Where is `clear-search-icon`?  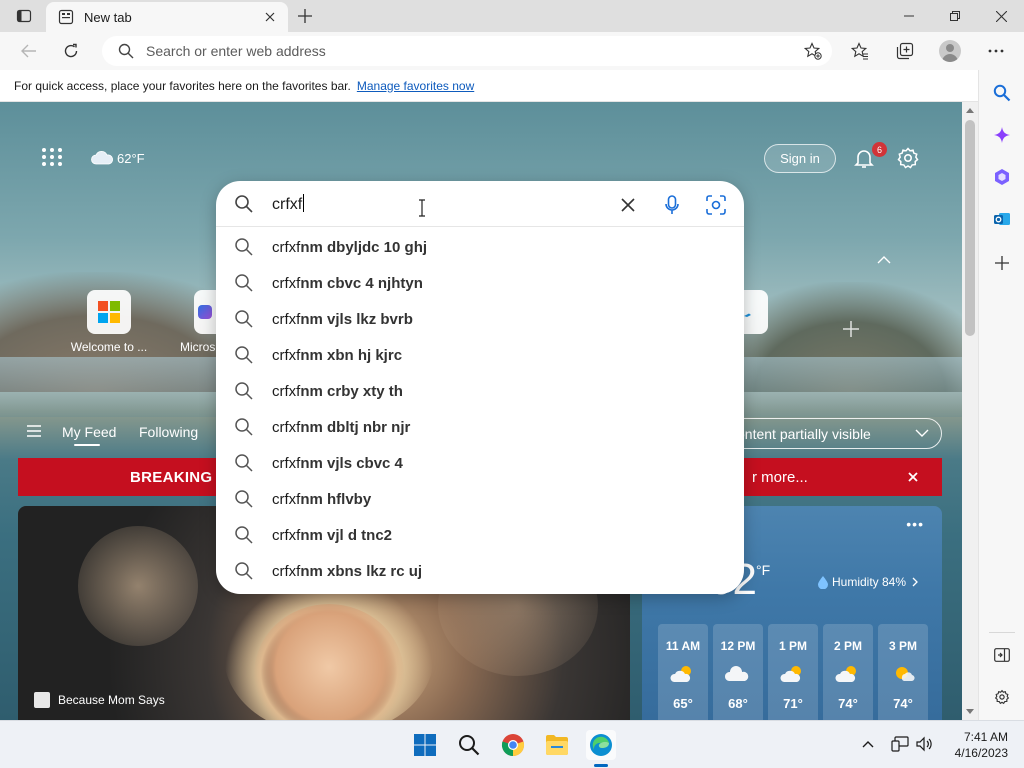 clear-search-icon is located at coordinates (628, 205).